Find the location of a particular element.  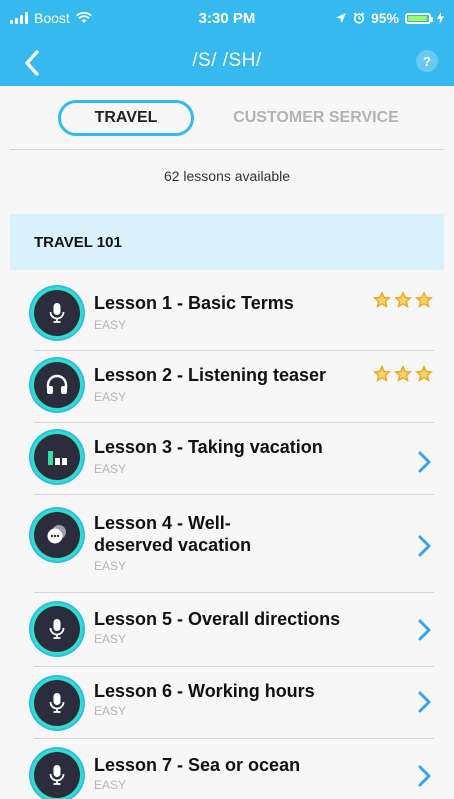

tab-travel: TRAVEL is located at coordinates (126, 118).